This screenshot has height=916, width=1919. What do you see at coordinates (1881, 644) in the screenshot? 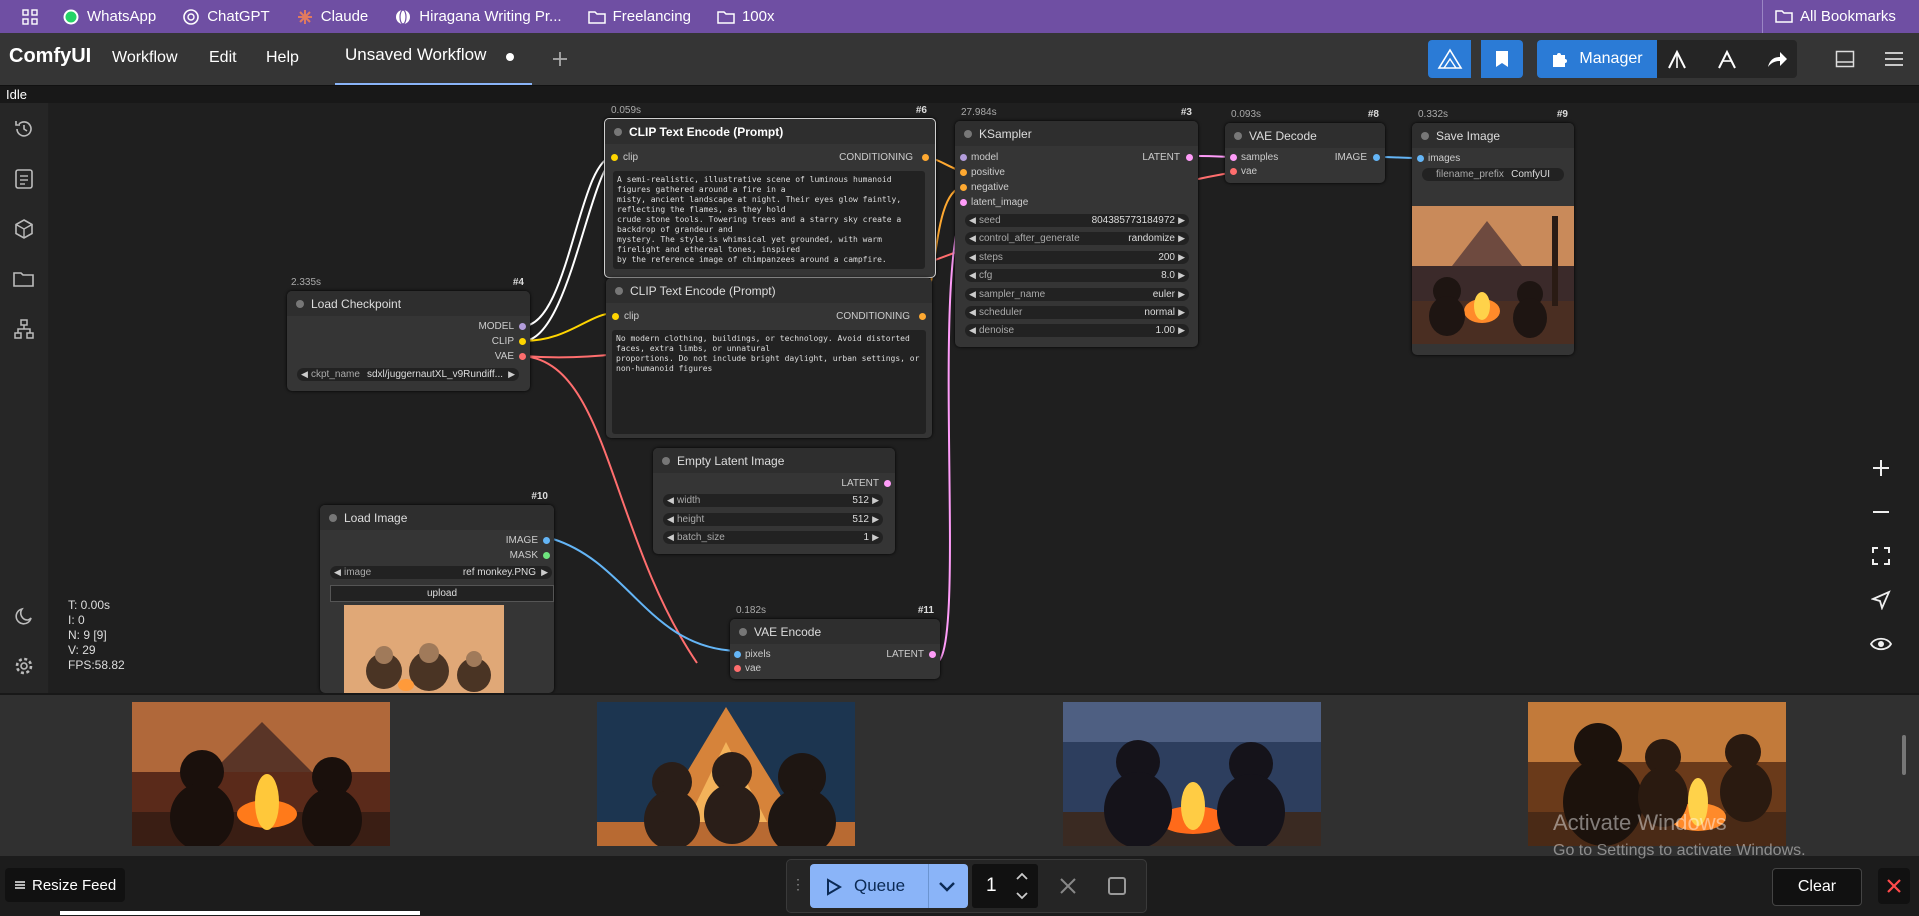
I see `toggle-links-eye-icon` at bounding box center [1881, 644].